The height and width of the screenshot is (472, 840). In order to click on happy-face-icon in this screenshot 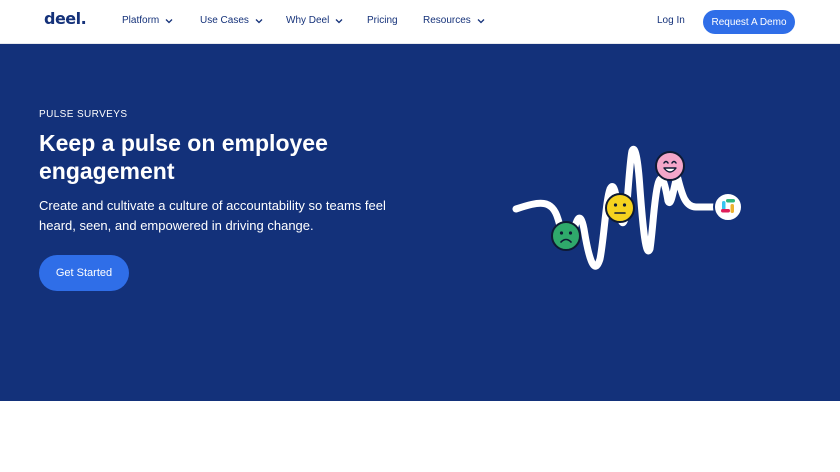, I will do `click(670, 166)`.